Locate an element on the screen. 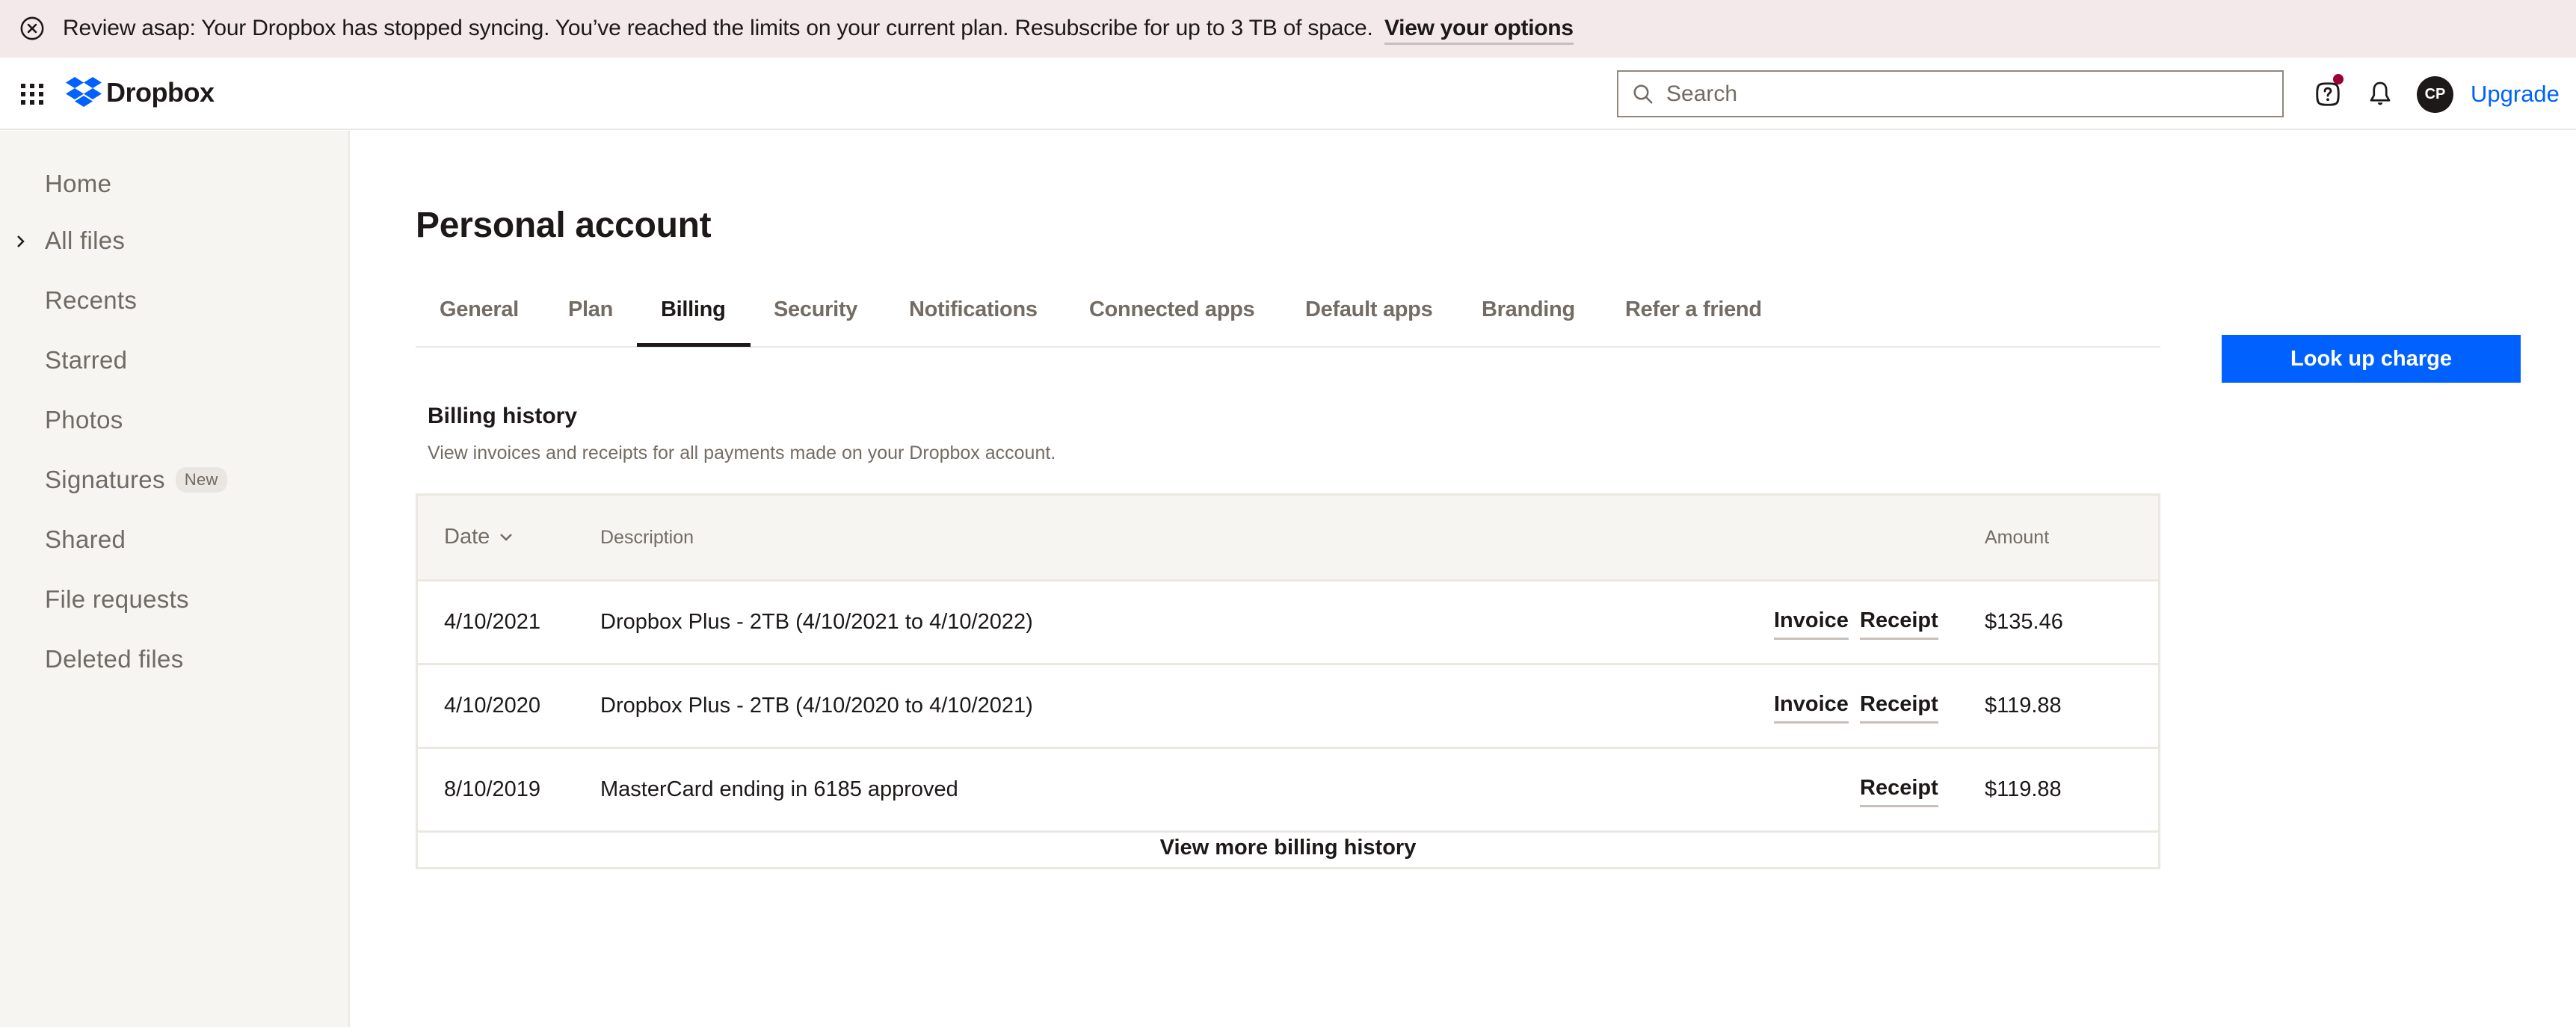  sidebar-item-deleted-files: Deleted files is located at coordinates (114, 659).